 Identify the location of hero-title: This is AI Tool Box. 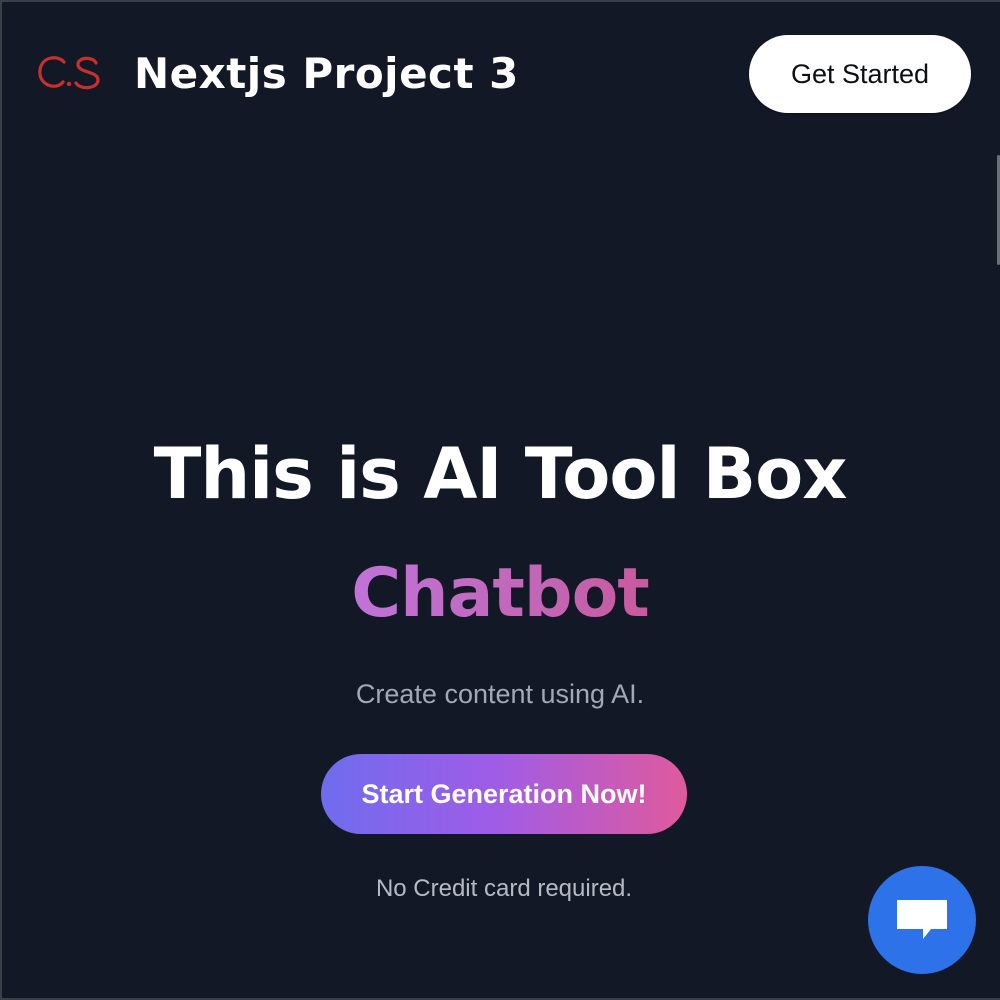
(500, 474).